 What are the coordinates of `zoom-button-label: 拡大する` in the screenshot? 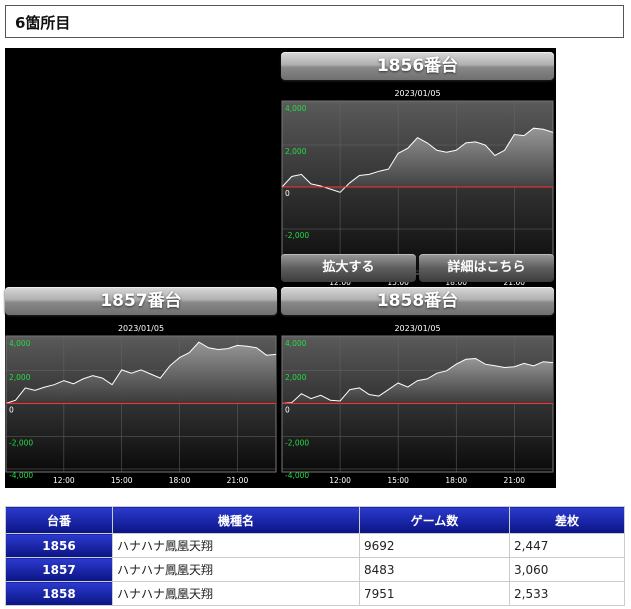 It's located at (348, 267).